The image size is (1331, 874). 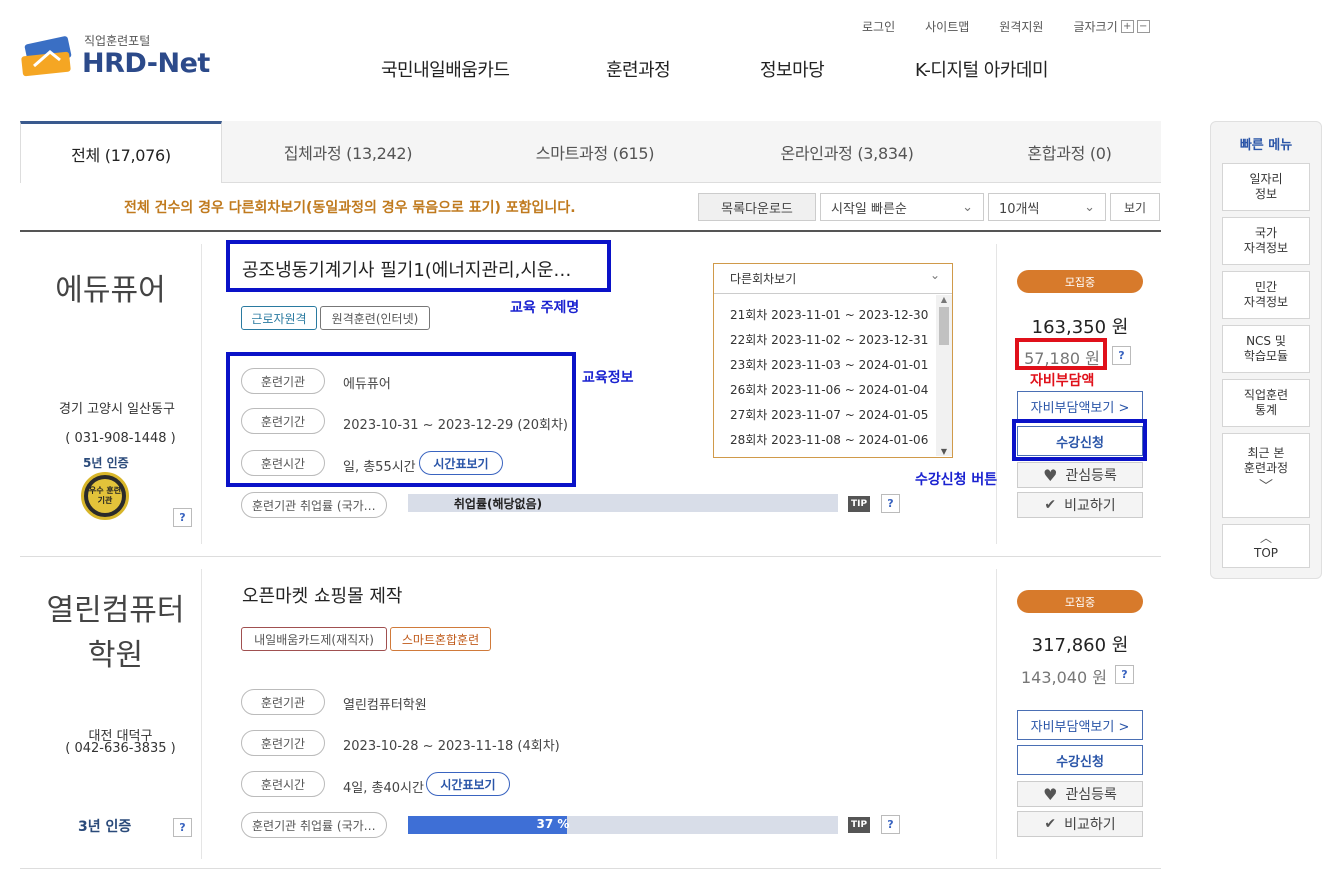 What do you see at coordinates (451, 746) in the screenshot?
I see `period-value: 2023-10-28 ~ 2023-11-18 (4회차)` at bounding box center [451, 746].